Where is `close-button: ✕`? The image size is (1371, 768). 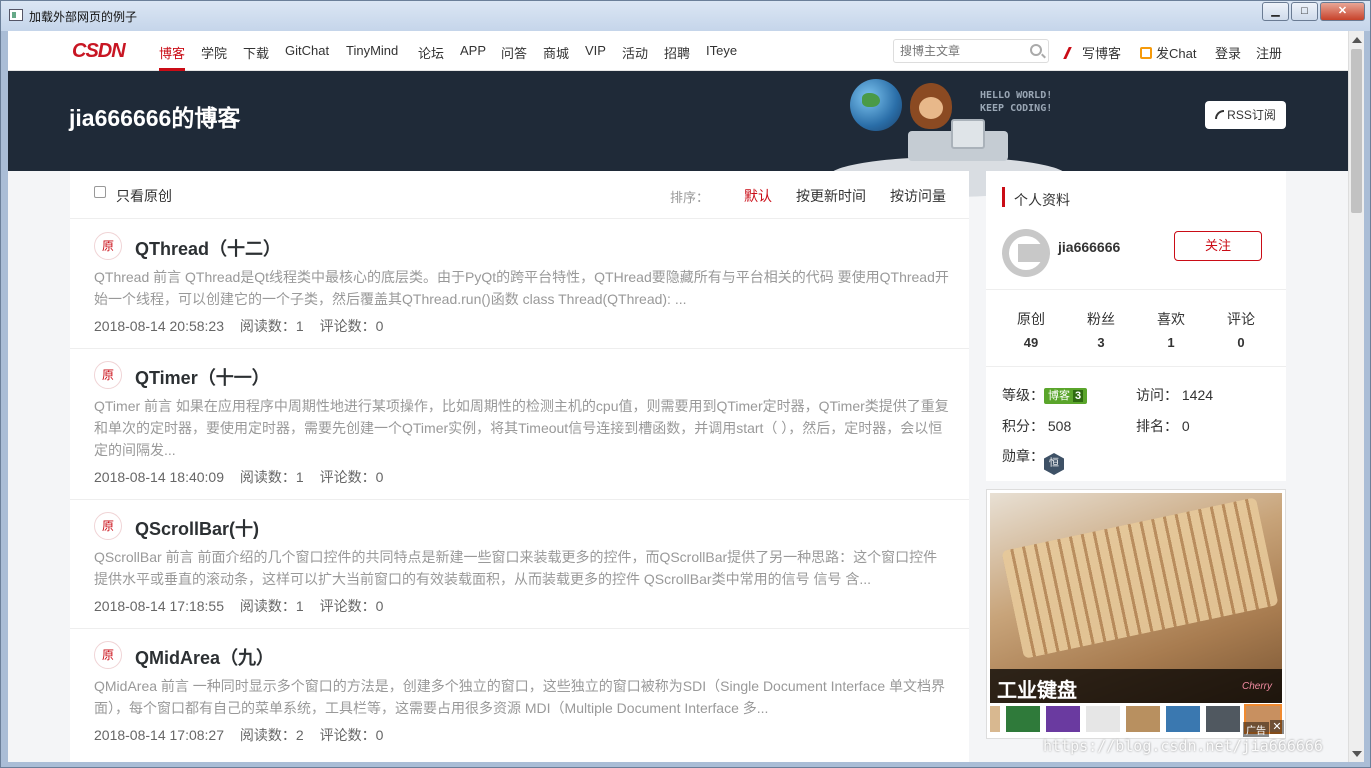
close-button: ✕ is located at coordinates (1342, 11).